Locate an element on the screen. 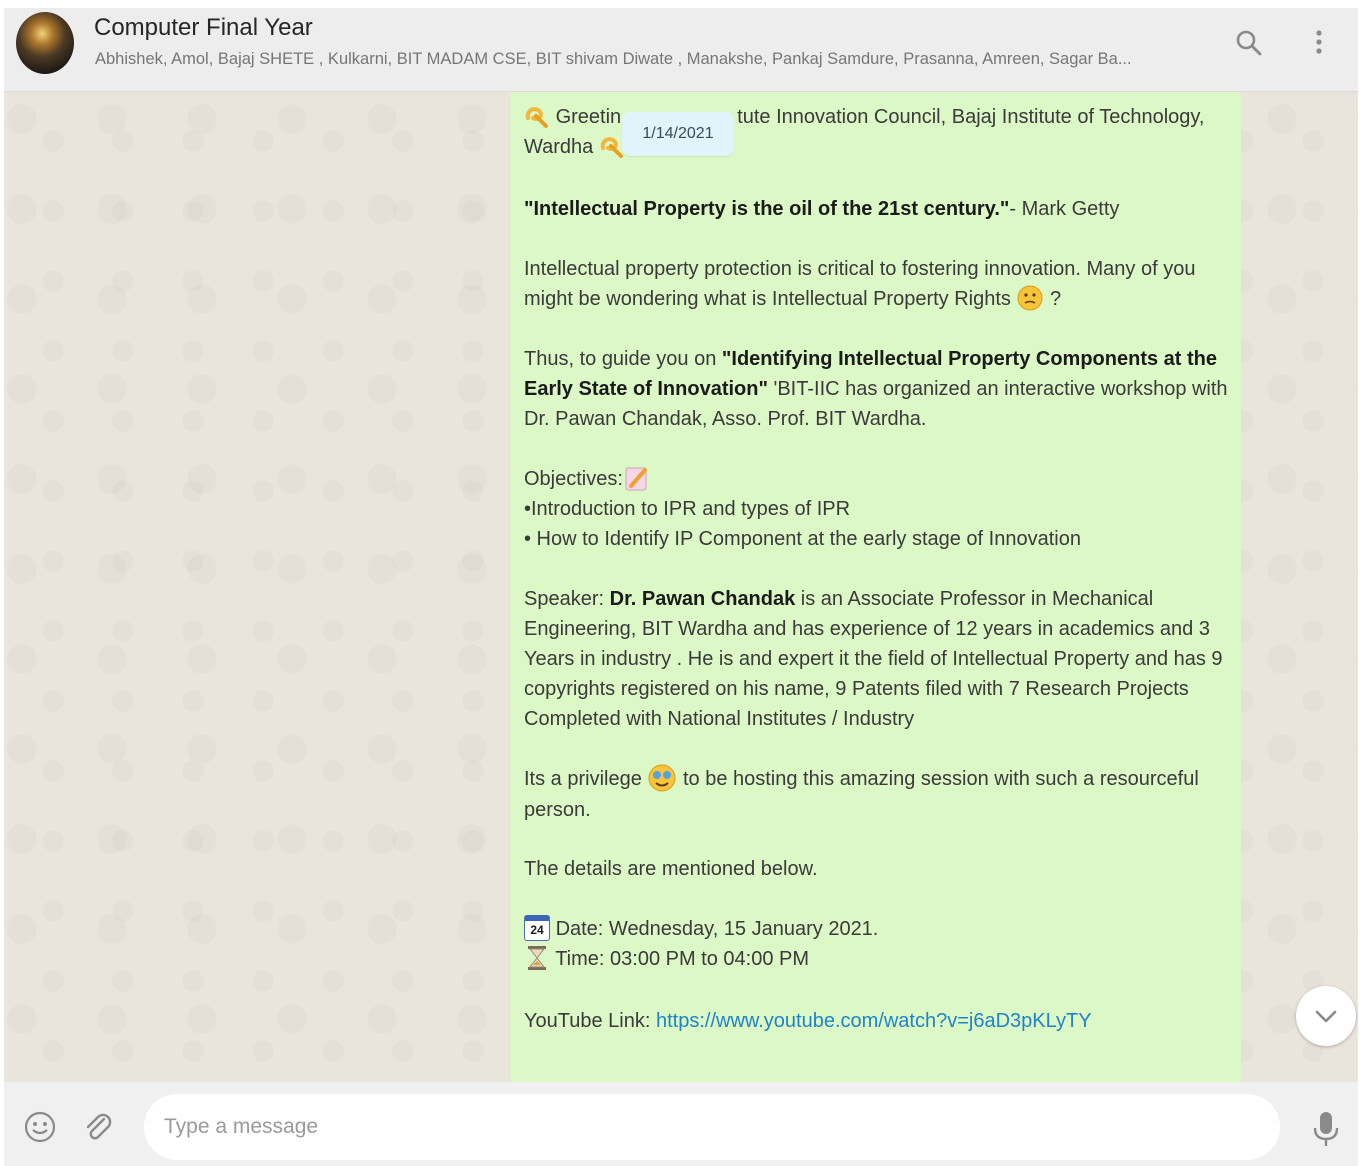 The height and width of the screenshot is (1166, 1360). menu-icon is located at coordinates (1319, 42).